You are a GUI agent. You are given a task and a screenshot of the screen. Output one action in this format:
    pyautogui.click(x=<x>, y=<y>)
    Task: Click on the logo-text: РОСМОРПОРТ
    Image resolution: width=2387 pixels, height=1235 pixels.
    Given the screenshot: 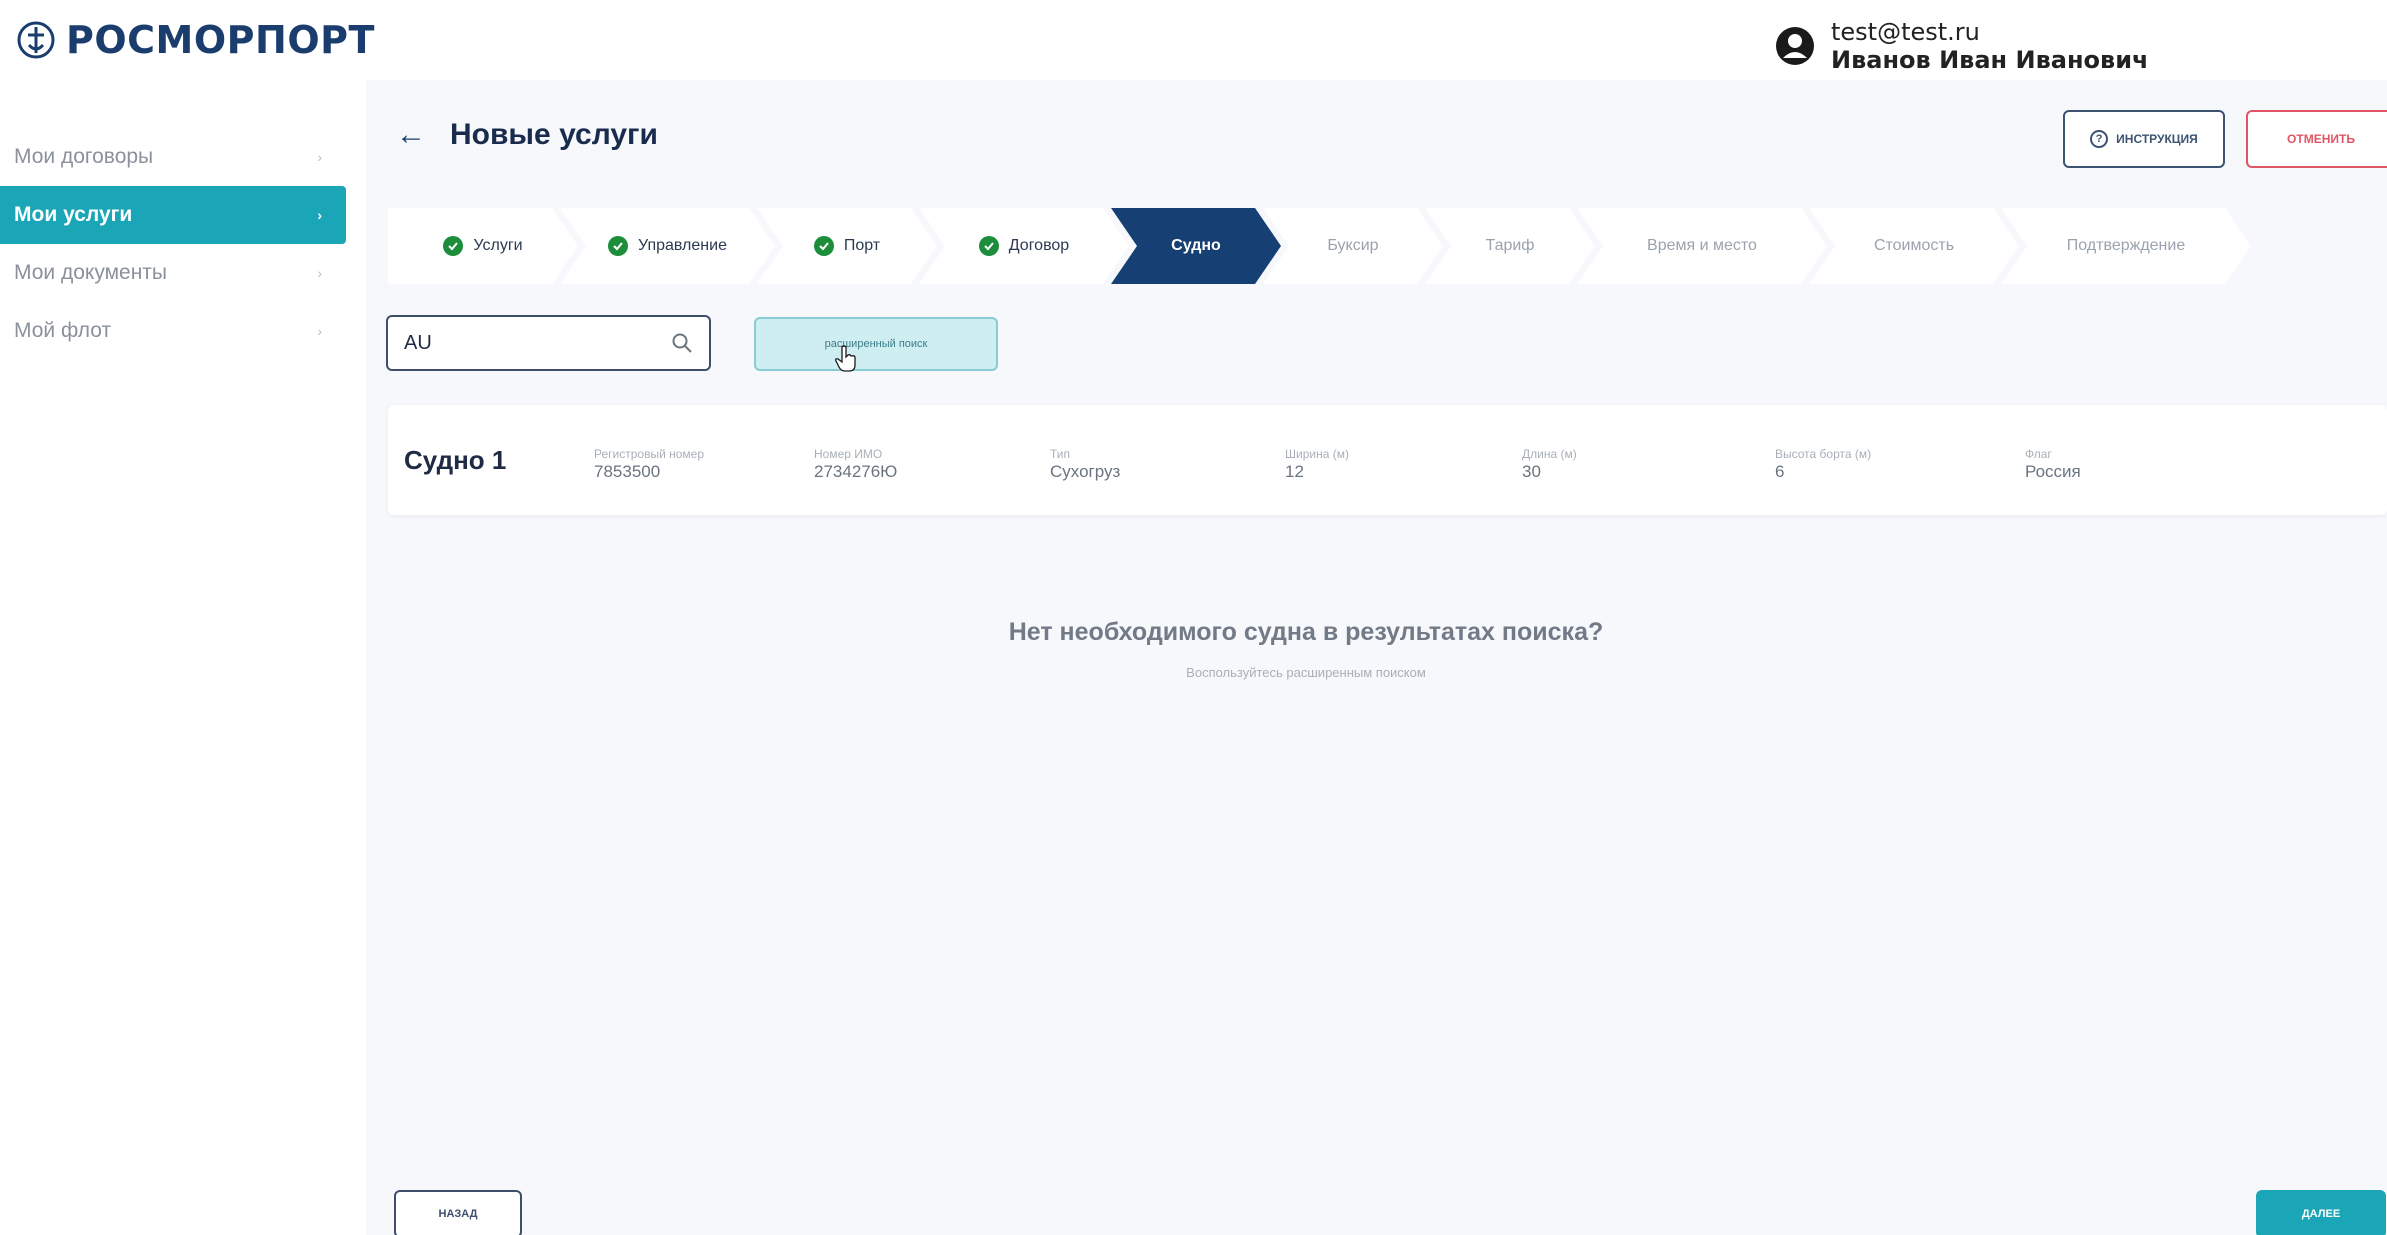 What is the action you would take?
    pyautogui.click(x=220, y=40)
    